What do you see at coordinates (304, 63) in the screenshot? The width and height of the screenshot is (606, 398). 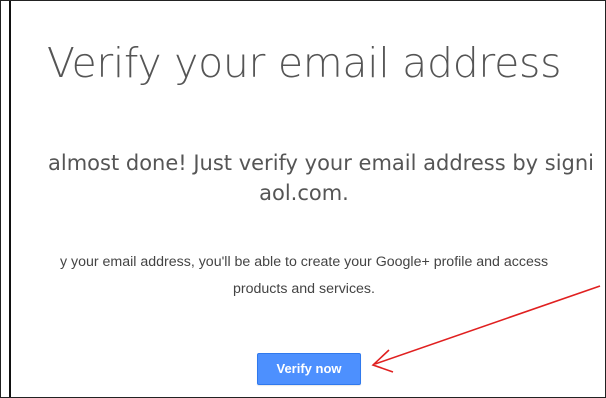 I see `page-title: Verify your email address` at bounding box center [304, 63].